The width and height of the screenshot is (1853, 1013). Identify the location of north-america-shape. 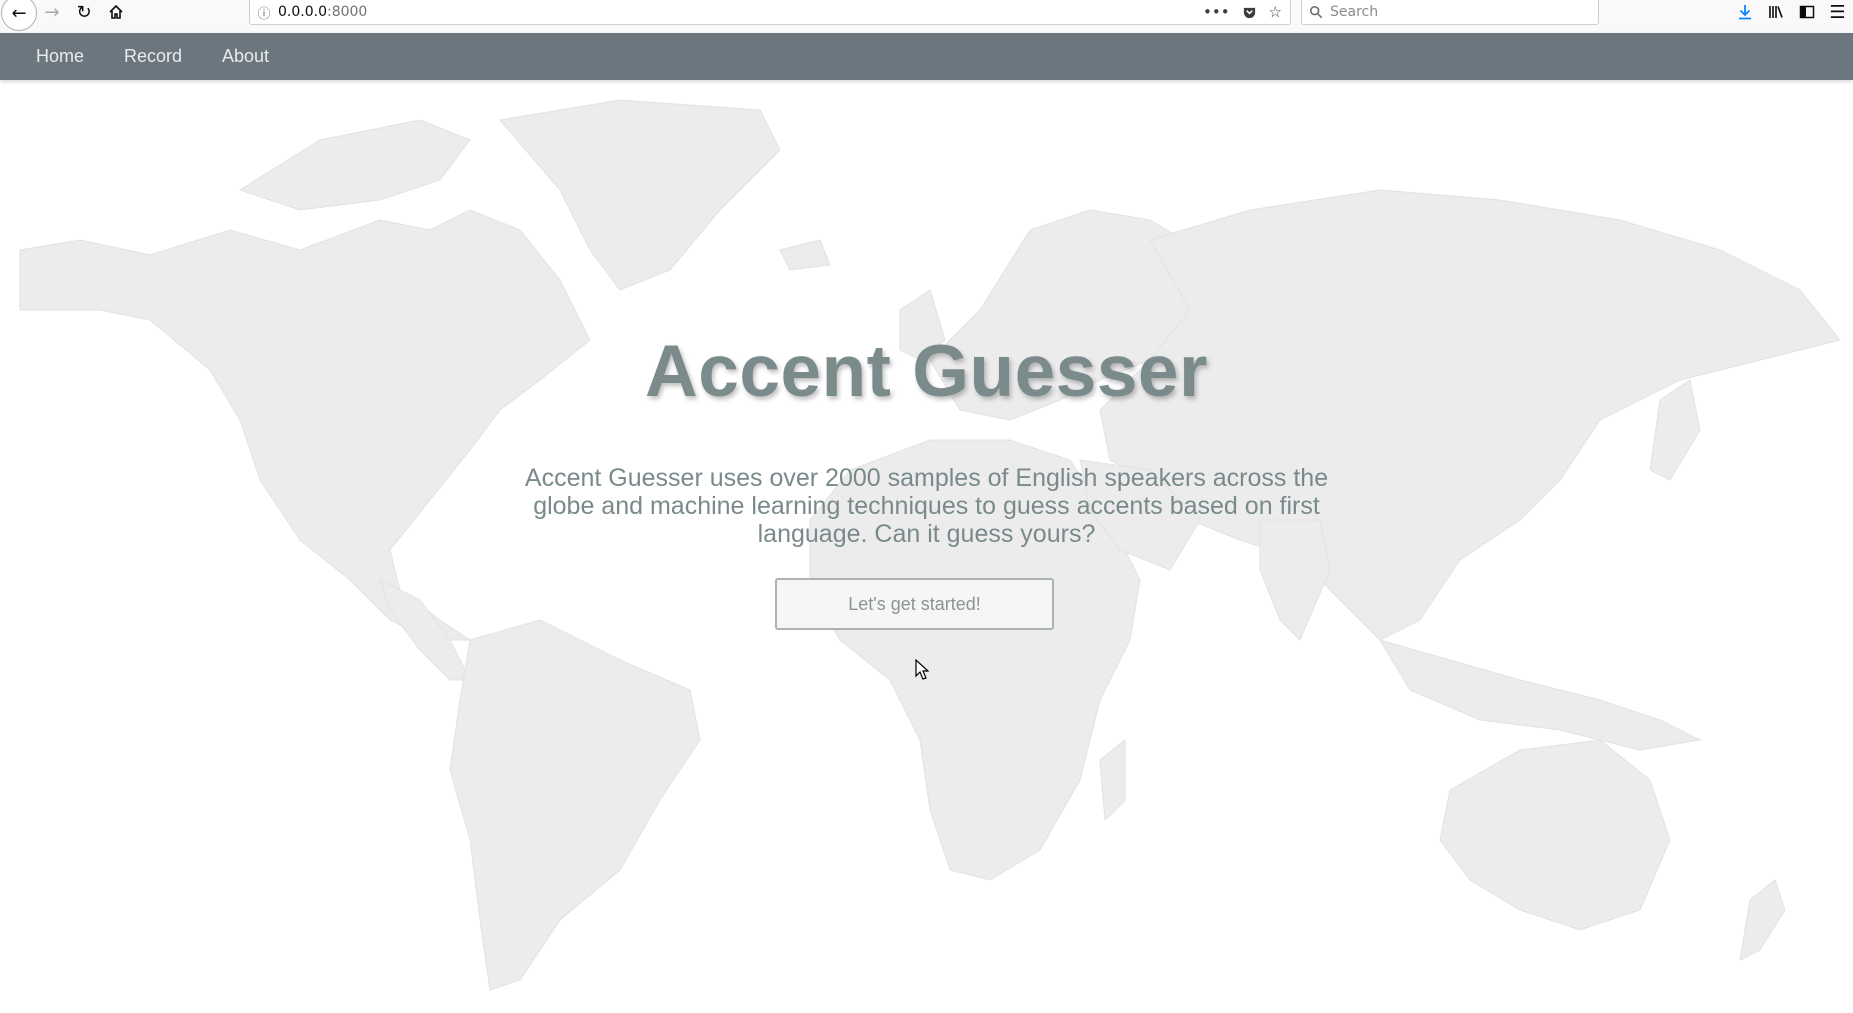
(305, 425).